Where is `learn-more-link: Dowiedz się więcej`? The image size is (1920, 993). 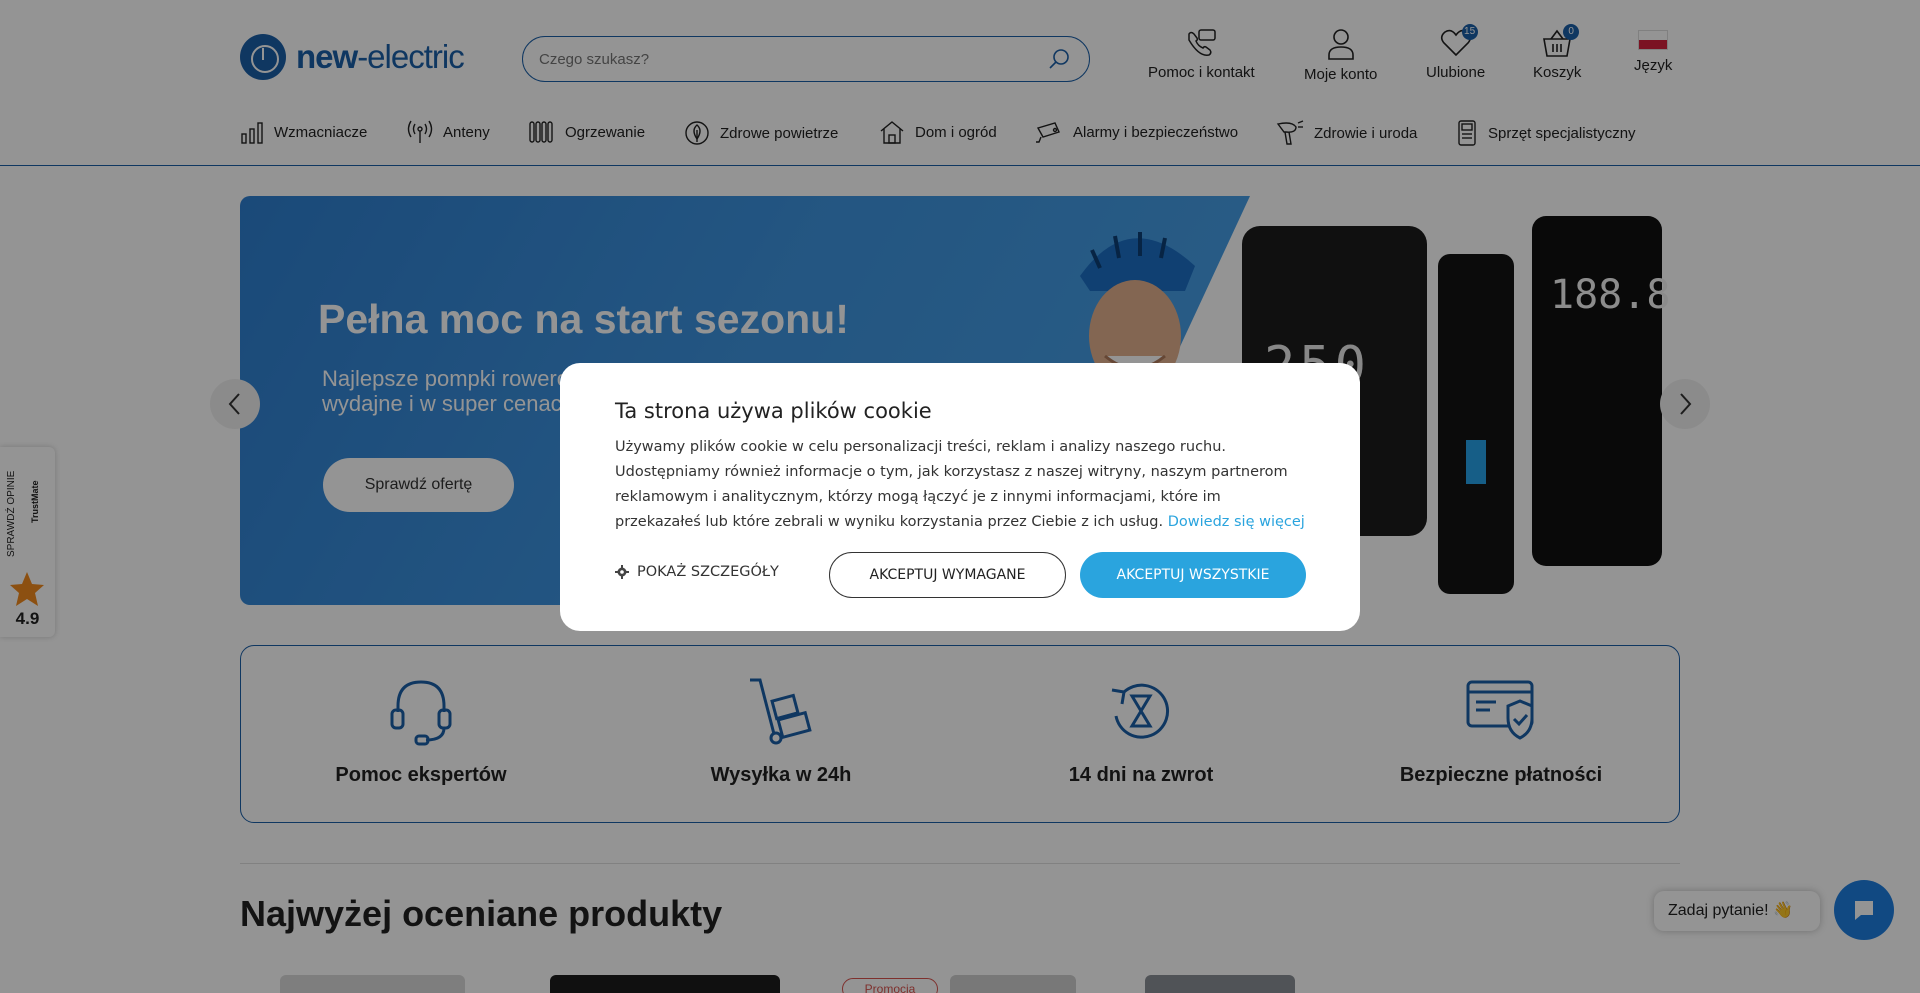 learn-more-link: Dowiedz się więcej is located at coordinates (1236, 522).